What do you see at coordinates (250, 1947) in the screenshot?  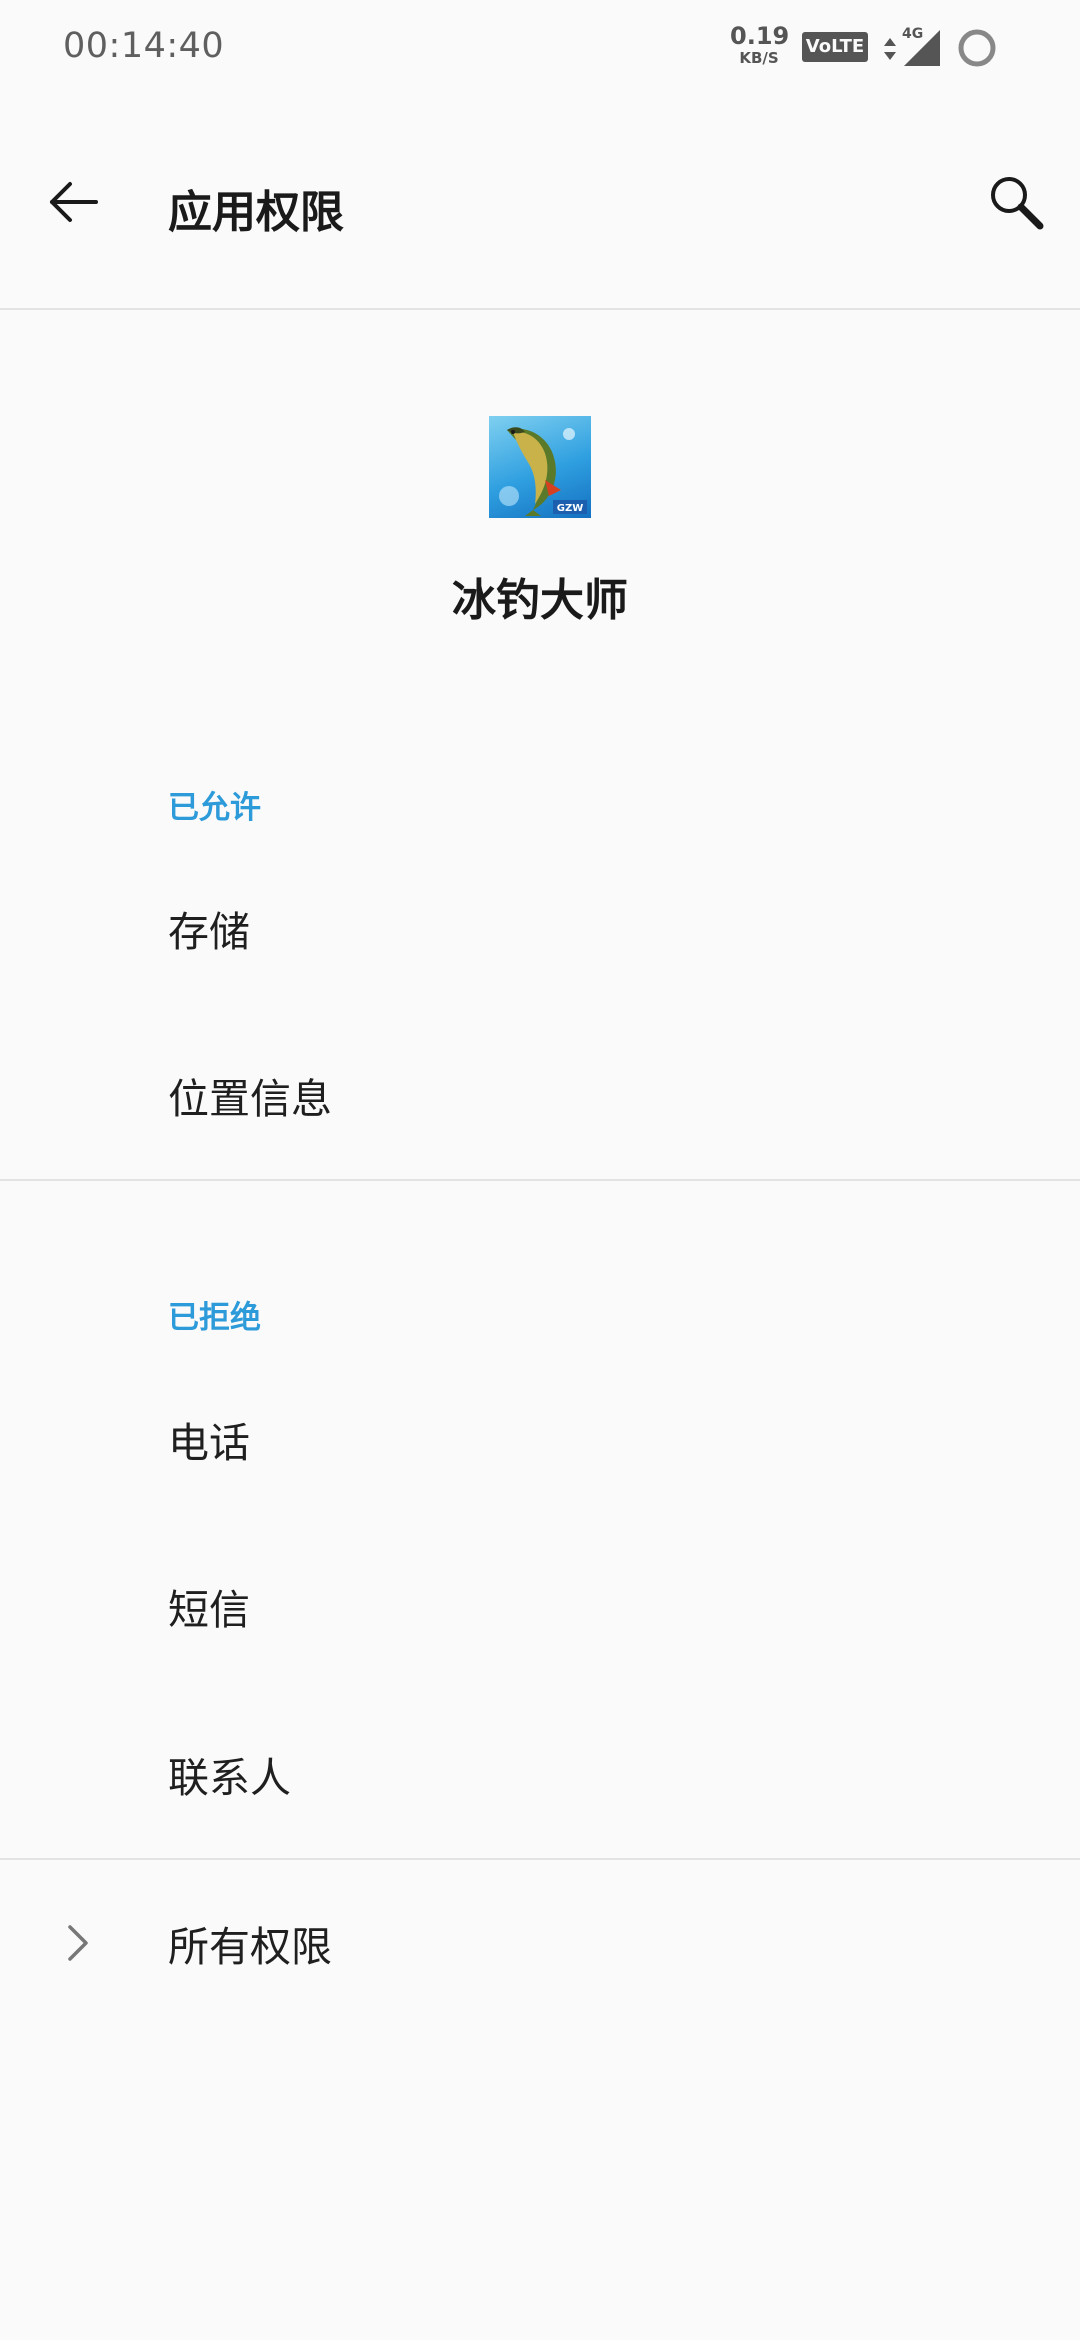 I see `all-permissions-label: 所有权限` at bounding box center [250, 1947].